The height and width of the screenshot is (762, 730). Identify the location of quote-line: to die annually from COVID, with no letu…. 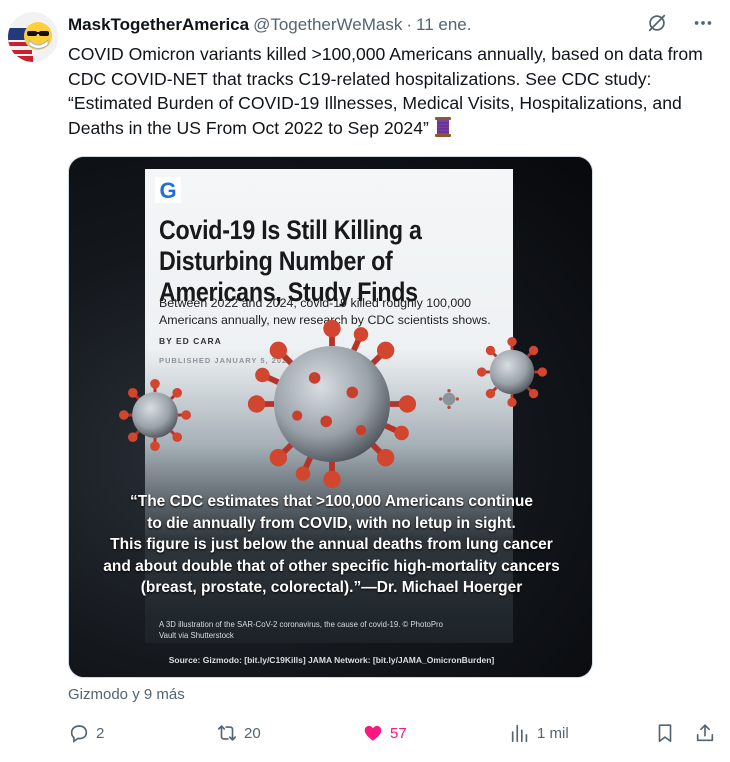
(331, 523).